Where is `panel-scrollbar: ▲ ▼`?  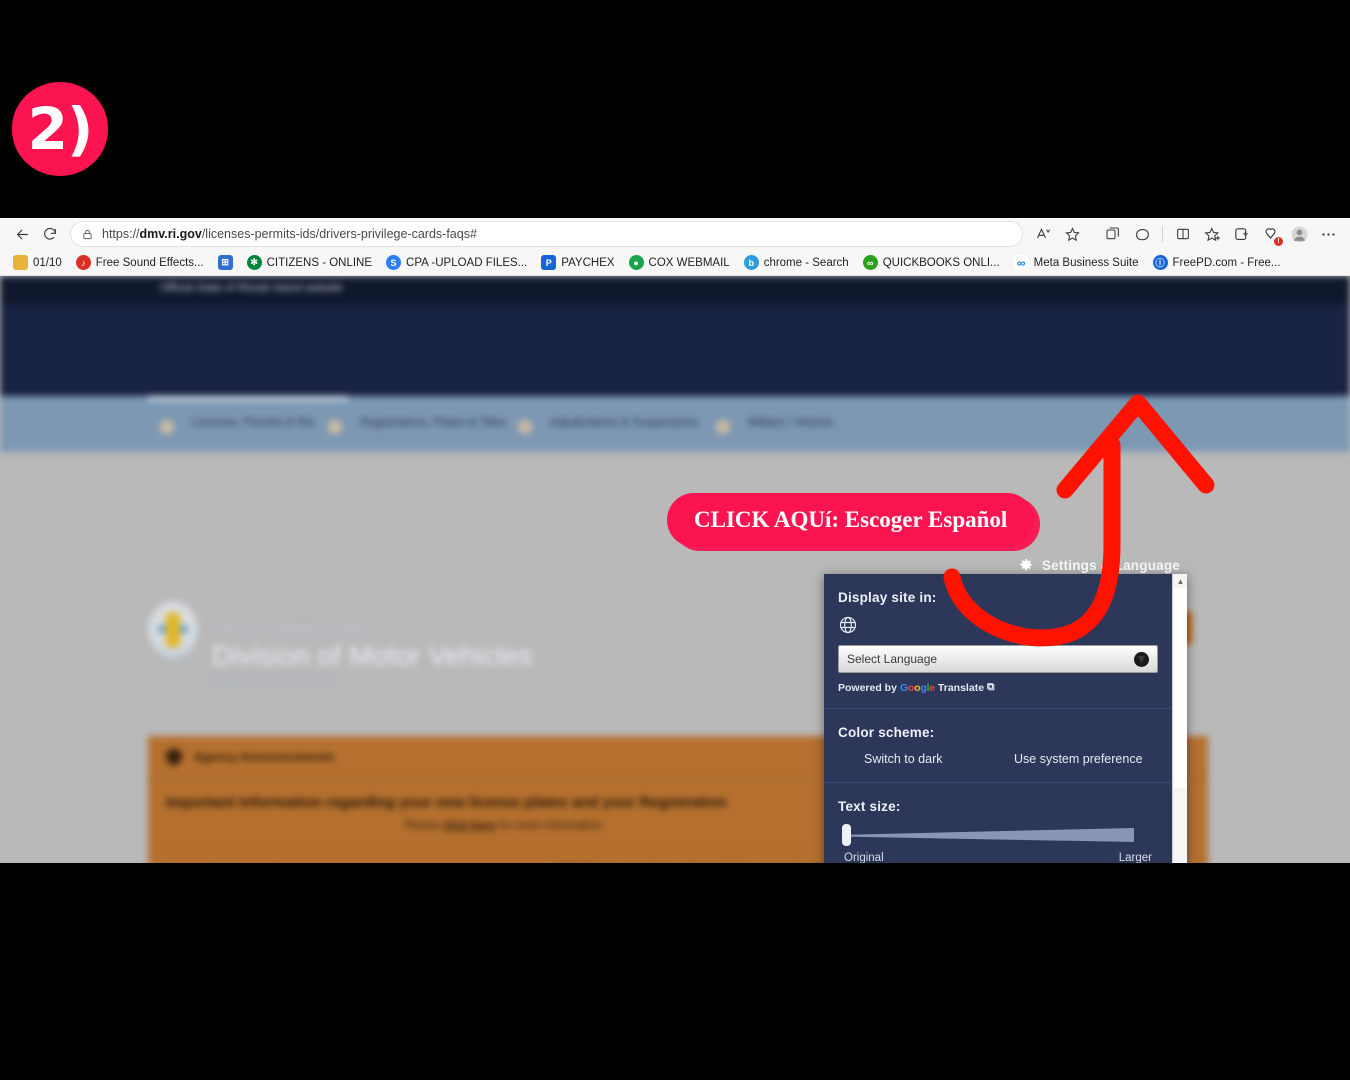 panel-scrollbar: ▲ ▼ is located at coordinates (1179, 718).